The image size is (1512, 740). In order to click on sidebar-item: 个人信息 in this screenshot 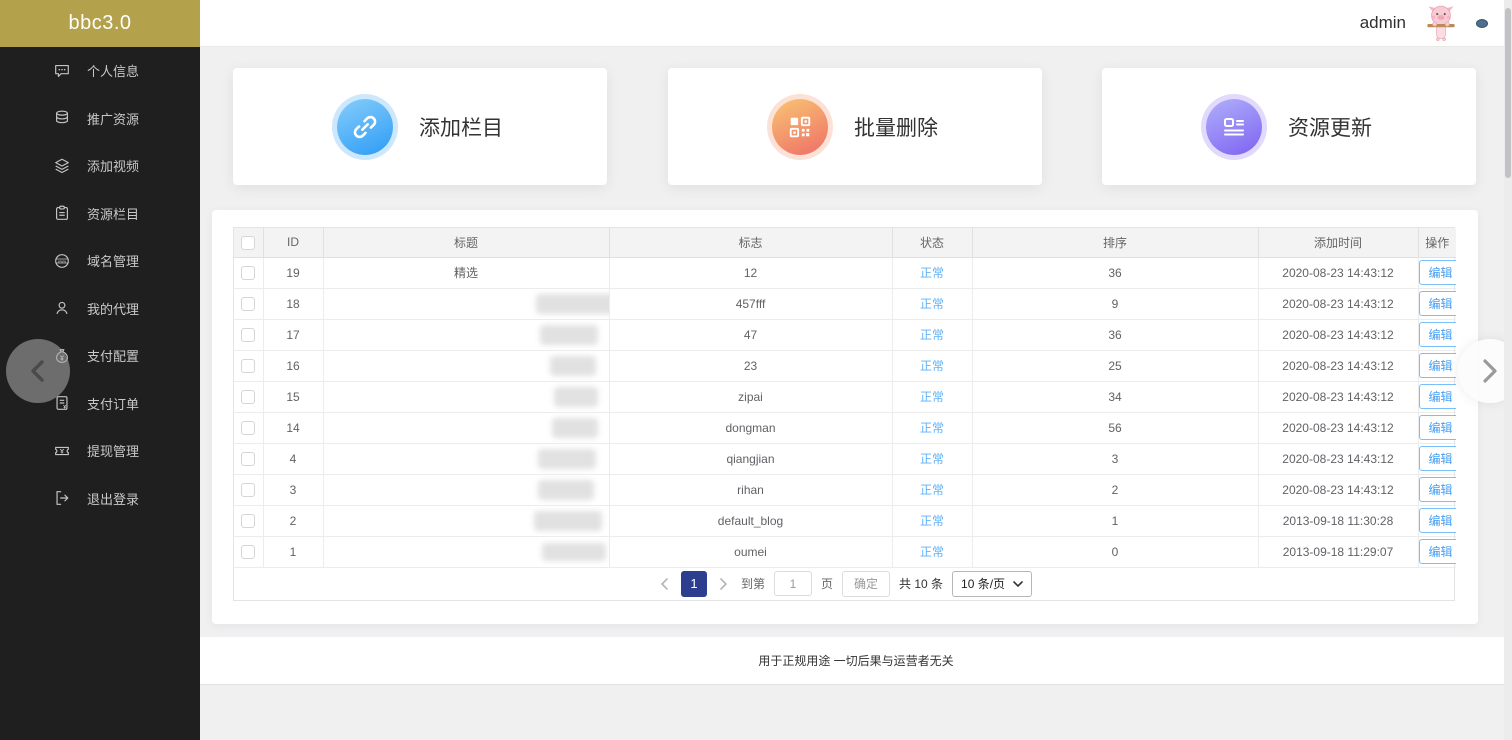, I will do `click(100, 71)`.